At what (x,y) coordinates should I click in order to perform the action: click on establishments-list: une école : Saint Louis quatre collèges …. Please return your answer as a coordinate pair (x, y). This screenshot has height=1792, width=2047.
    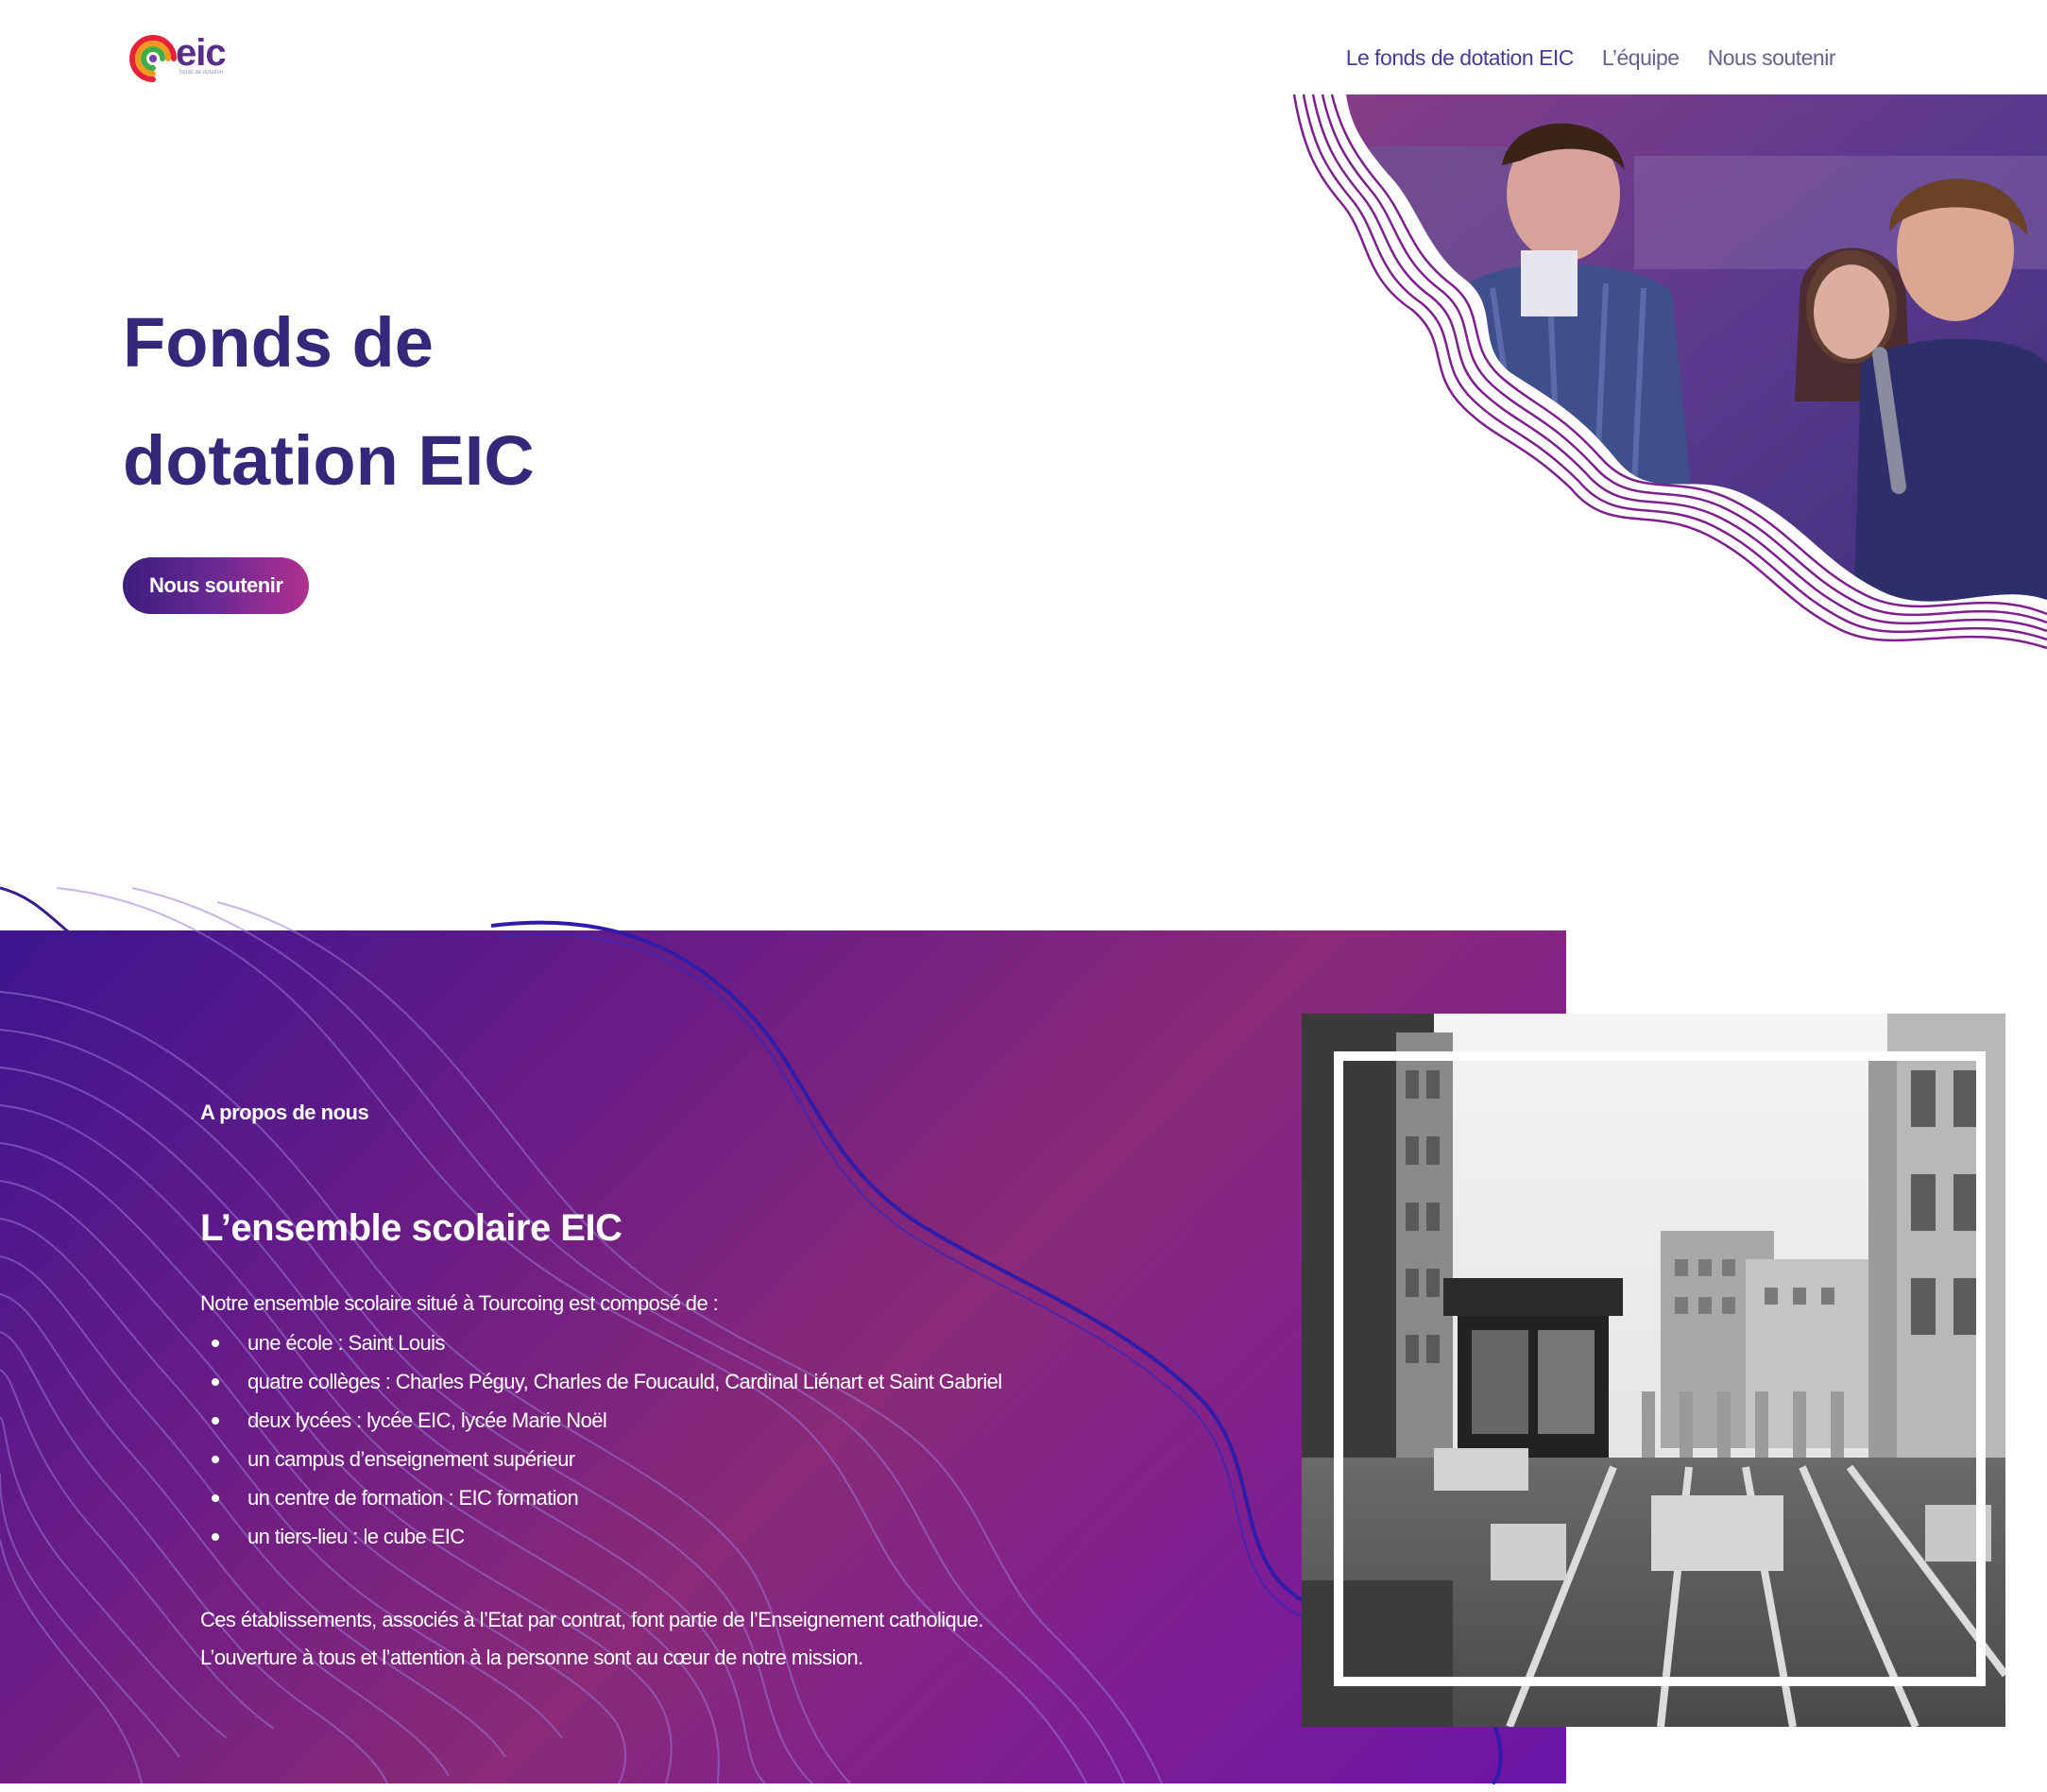
    Looking at the image, I should click on (601, 1439).